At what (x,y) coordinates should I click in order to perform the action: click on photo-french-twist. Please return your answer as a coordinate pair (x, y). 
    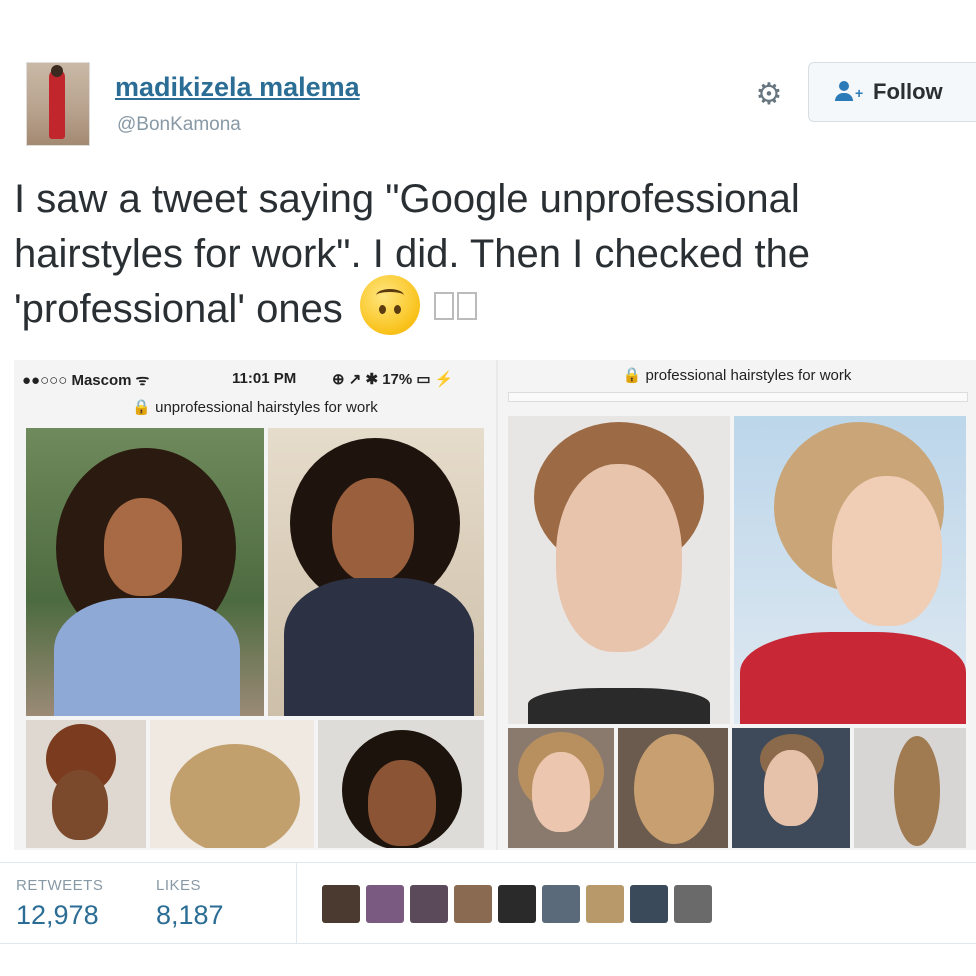
    Looking at the image, I should click on (673, 788).